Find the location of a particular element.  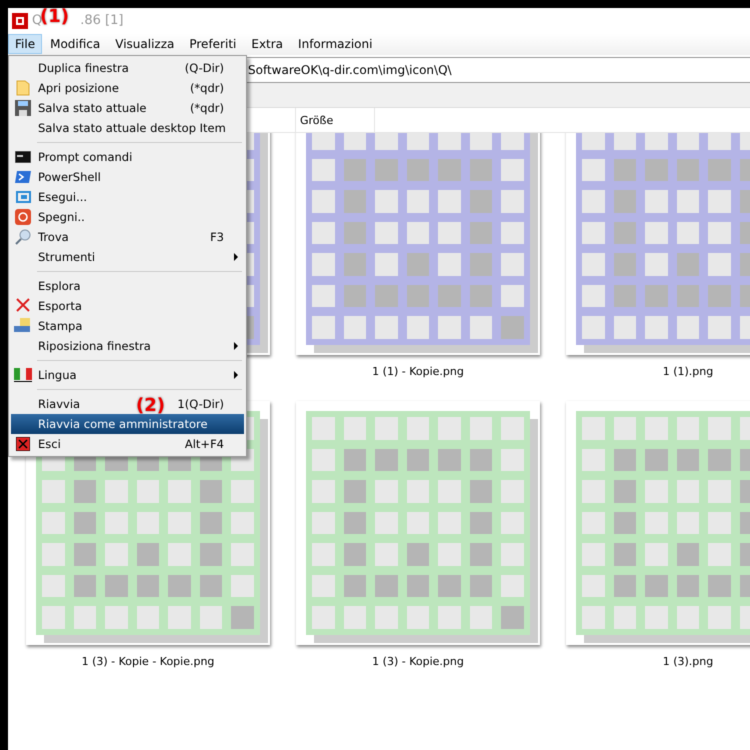

file-name: 1 (1) - Kopie.png is located at coordinates (418, 373).